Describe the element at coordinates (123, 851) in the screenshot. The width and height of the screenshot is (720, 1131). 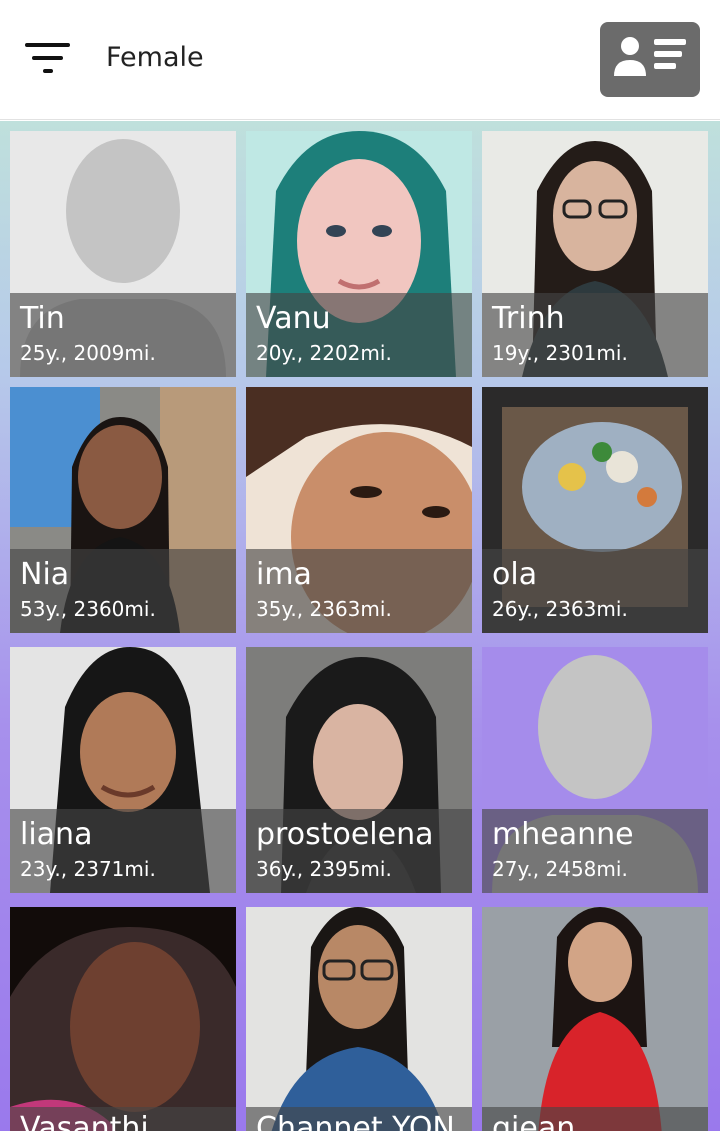
I see `user-card-caption: liana 23y., 2371mi.` at that location.